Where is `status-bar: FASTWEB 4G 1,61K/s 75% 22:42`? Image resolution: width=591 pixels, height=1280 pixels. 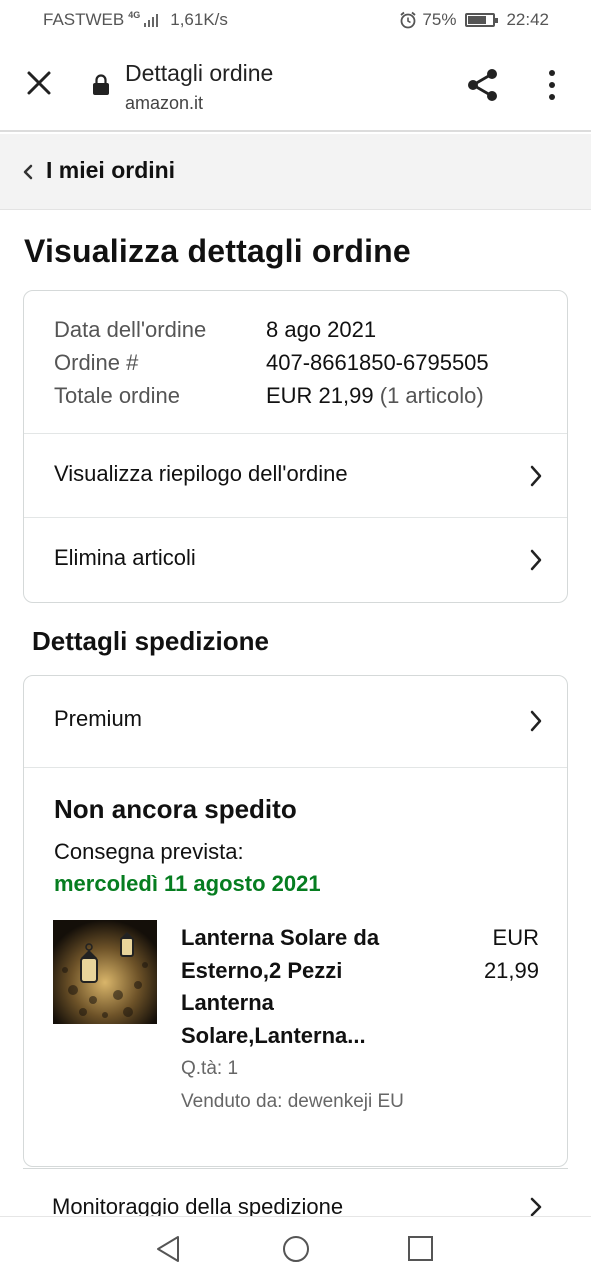 status-bar: FASTWEB 4G 1,61K/s 75% 22:42 is located at coordinates (295, 20).